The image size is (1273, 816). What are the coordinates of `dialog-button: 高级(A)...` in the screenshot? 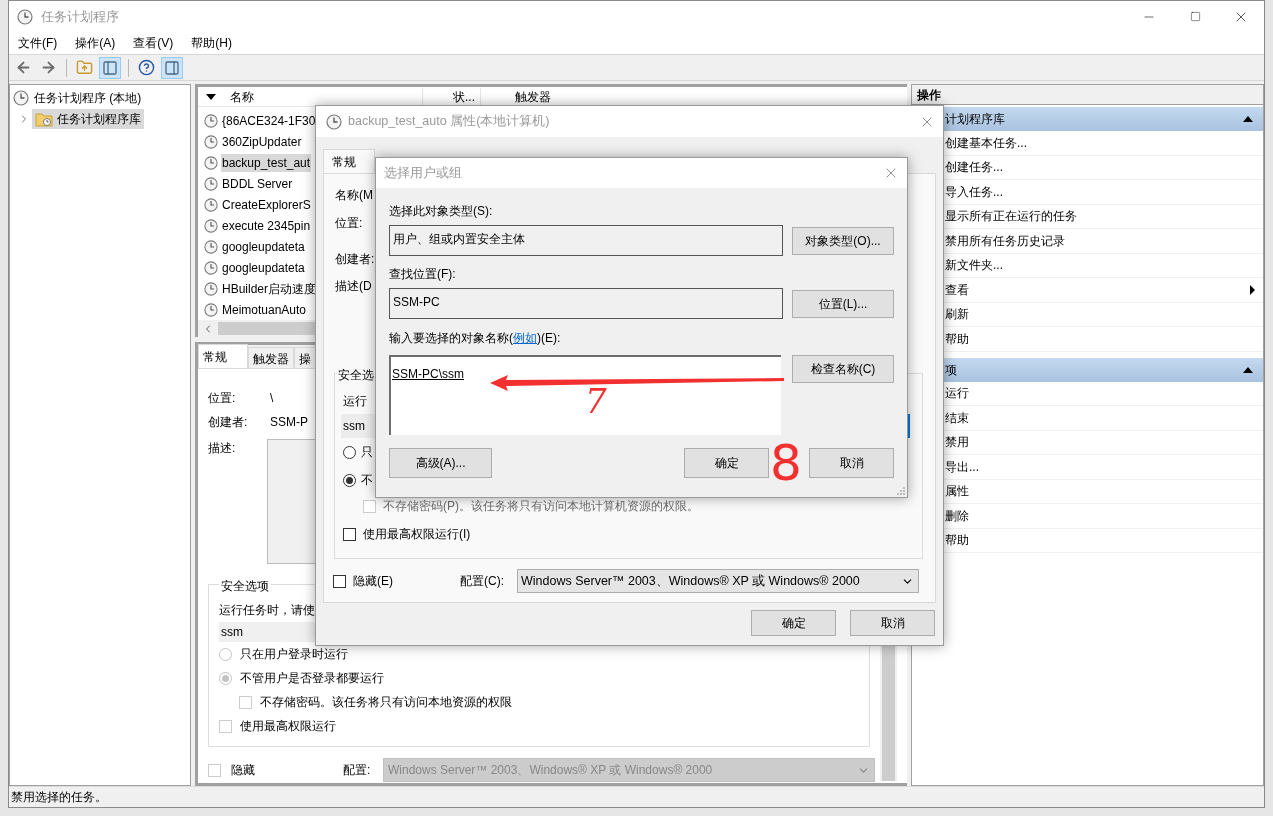 It's located at (440, 463).